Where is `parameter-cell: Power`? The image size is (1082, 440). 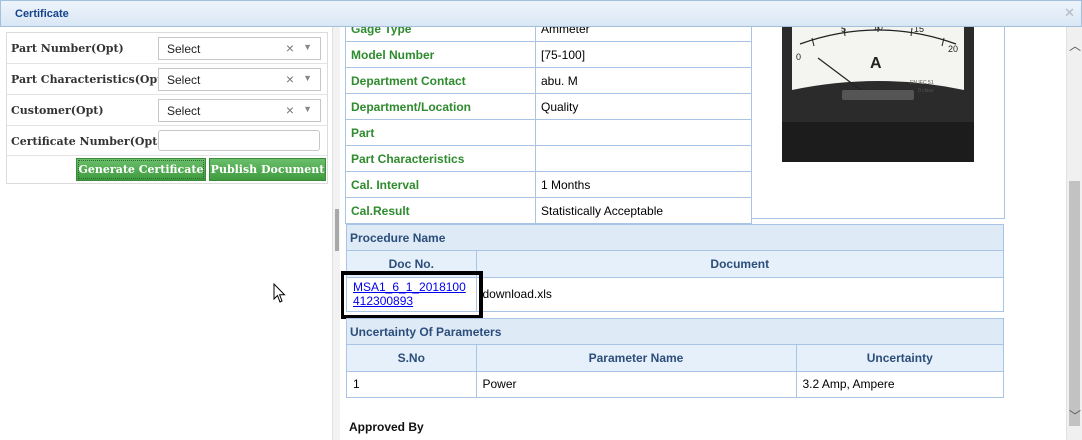
parameter-cell: Power is located at coordinates (636, 384).